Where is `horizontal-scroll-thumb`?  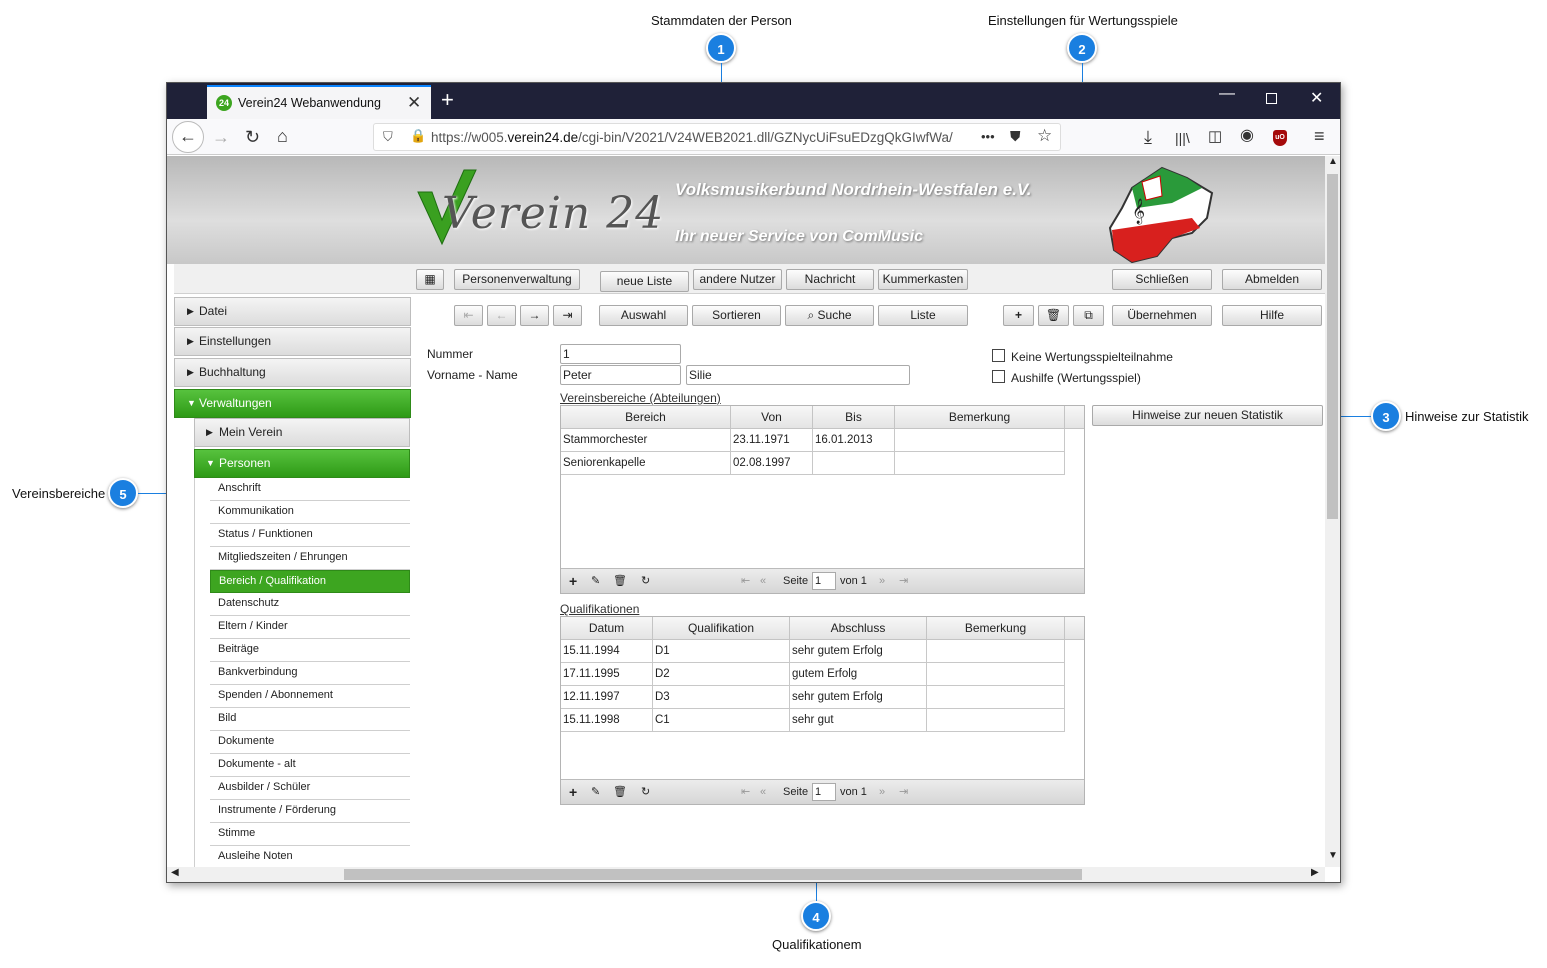 horizontal-scroll-thumb is located at coordinates (713, 874).